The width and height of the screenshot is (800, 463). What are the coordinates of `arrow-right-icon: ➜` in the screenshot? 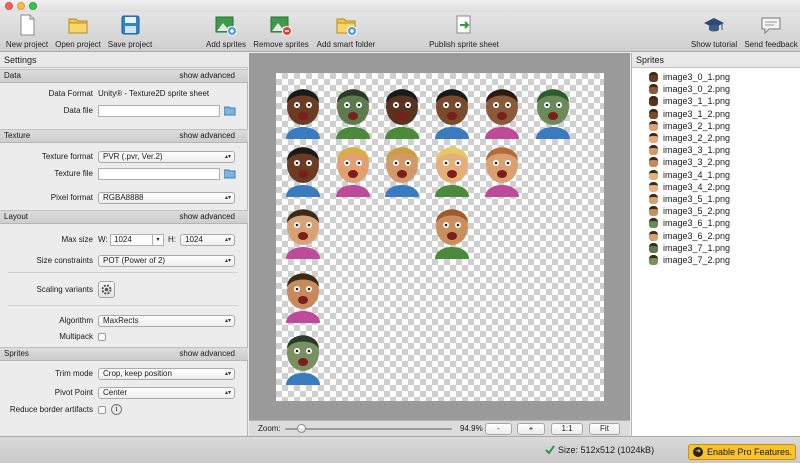 It's located at (698, 452).